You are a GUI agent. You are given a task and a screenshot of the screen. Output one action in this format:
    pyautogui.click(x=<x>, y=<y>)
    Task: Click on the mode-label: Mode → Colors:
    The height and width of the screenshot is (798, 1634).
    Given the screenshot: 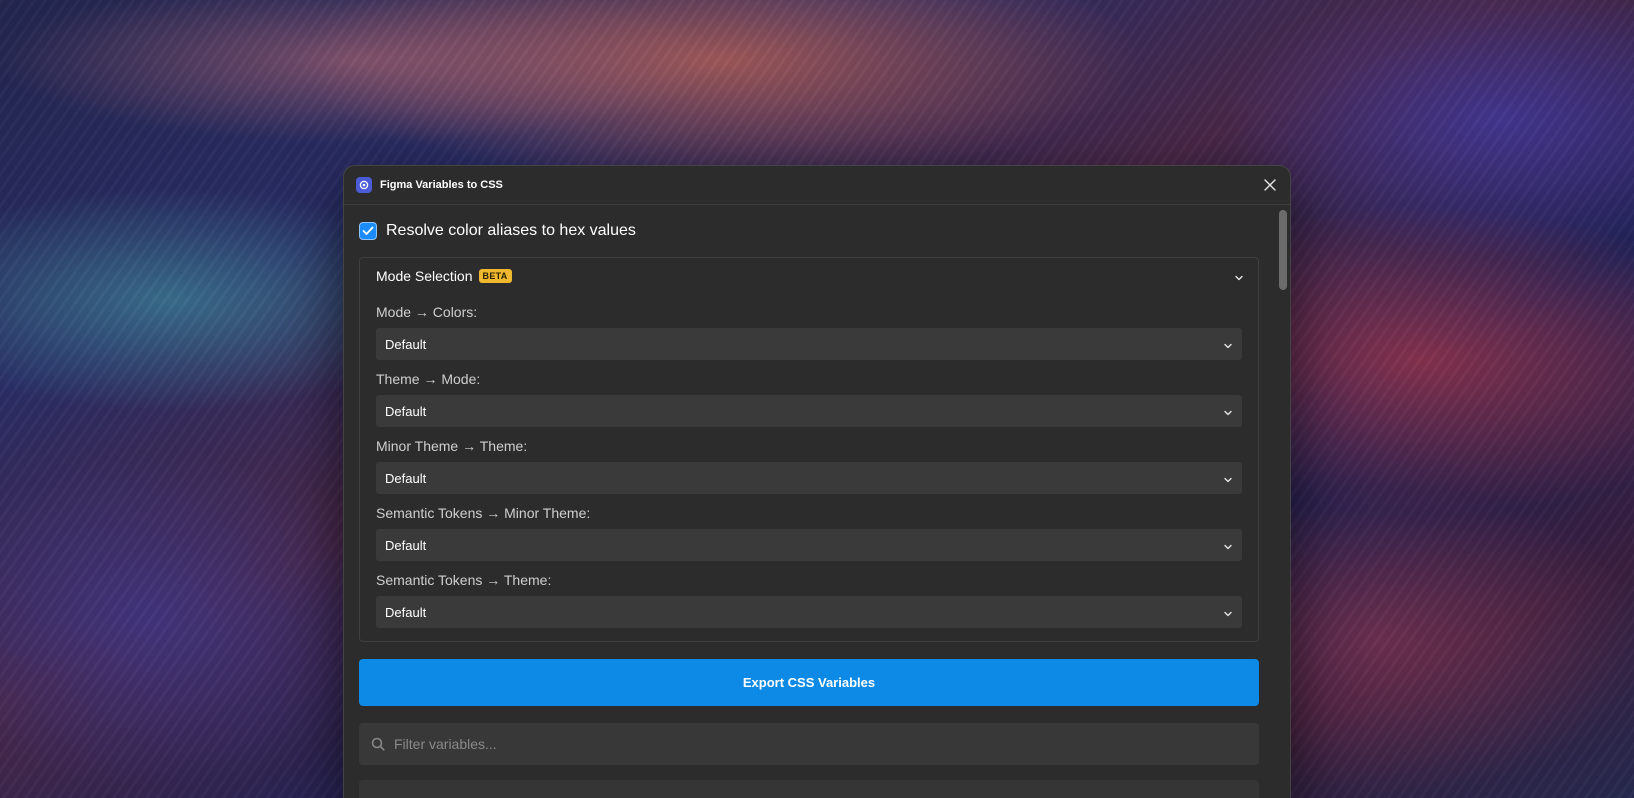 What is the action you would take?
    pyautogui.click(x=427, y=311)
    